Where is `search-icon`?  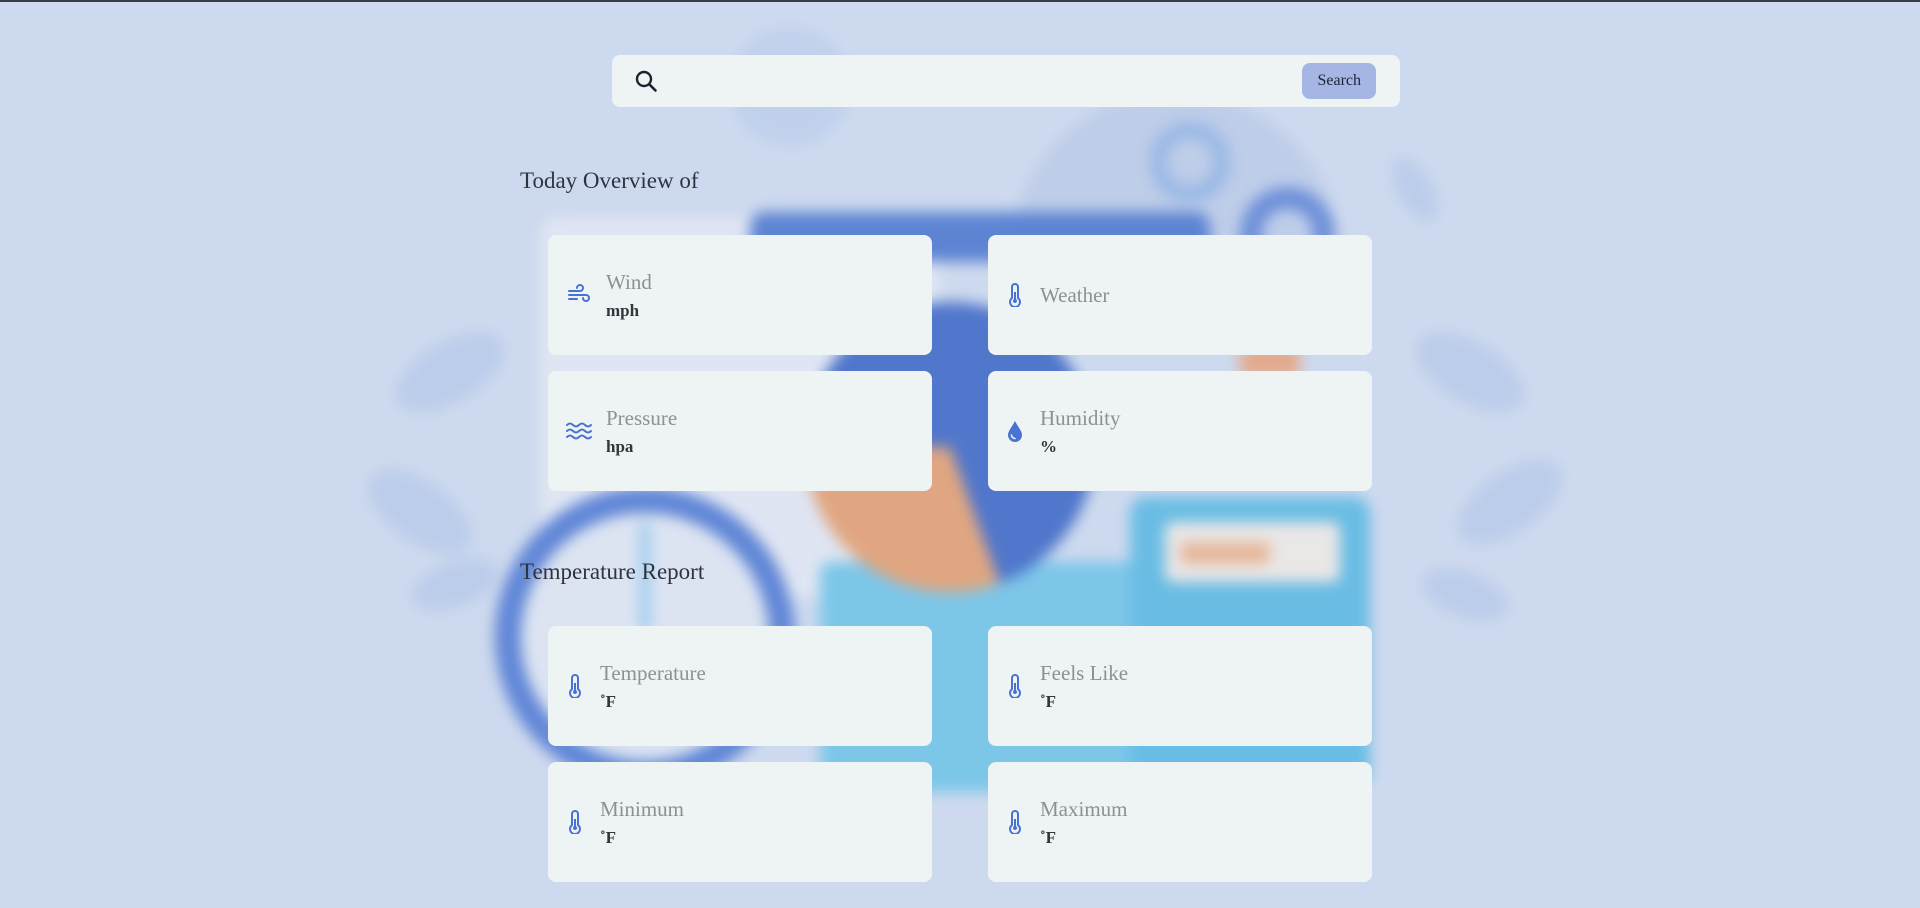
search-icon is located at coordinates (646, 81).